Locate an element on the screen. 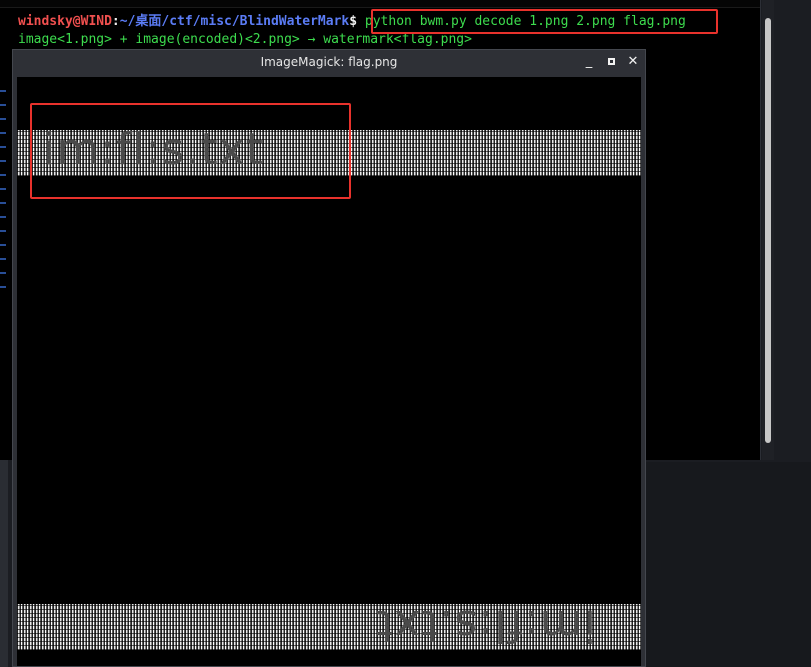 This screenshot has width=811, height=667. prompt-user: windsky@WIND is located at coordinates (65, 21).